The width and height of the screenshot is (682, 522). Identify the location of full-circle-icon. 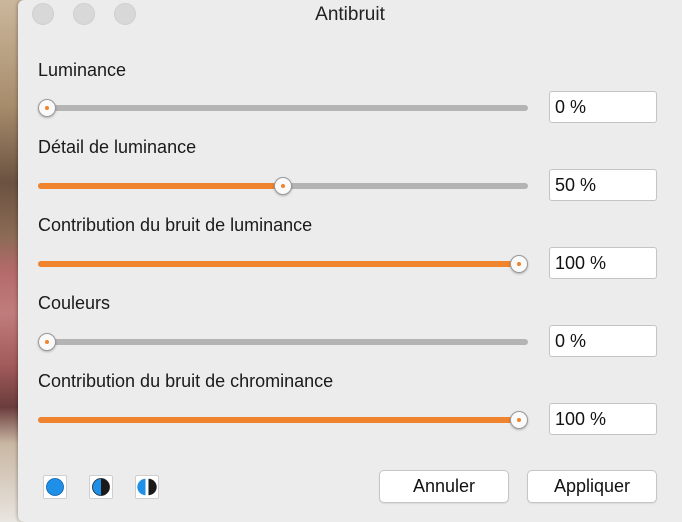
(55, 487).